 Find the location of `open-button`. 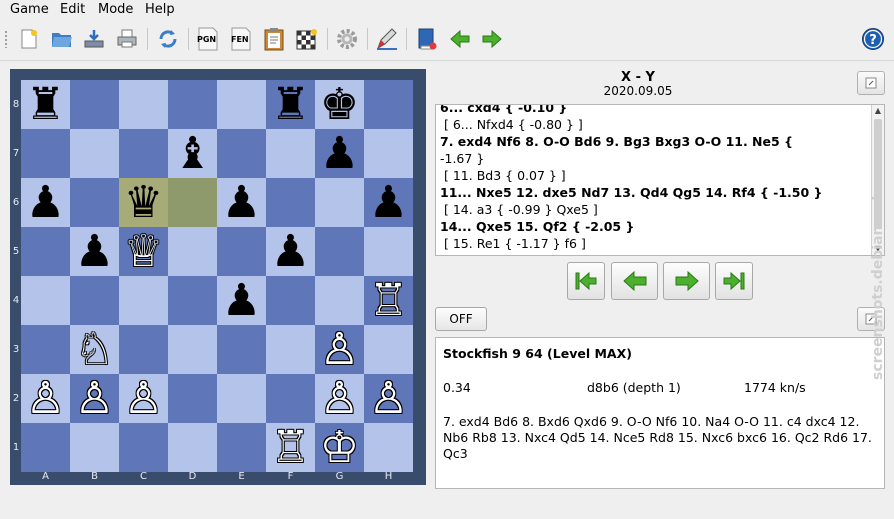

open-button is located at coordinates (62, 39).